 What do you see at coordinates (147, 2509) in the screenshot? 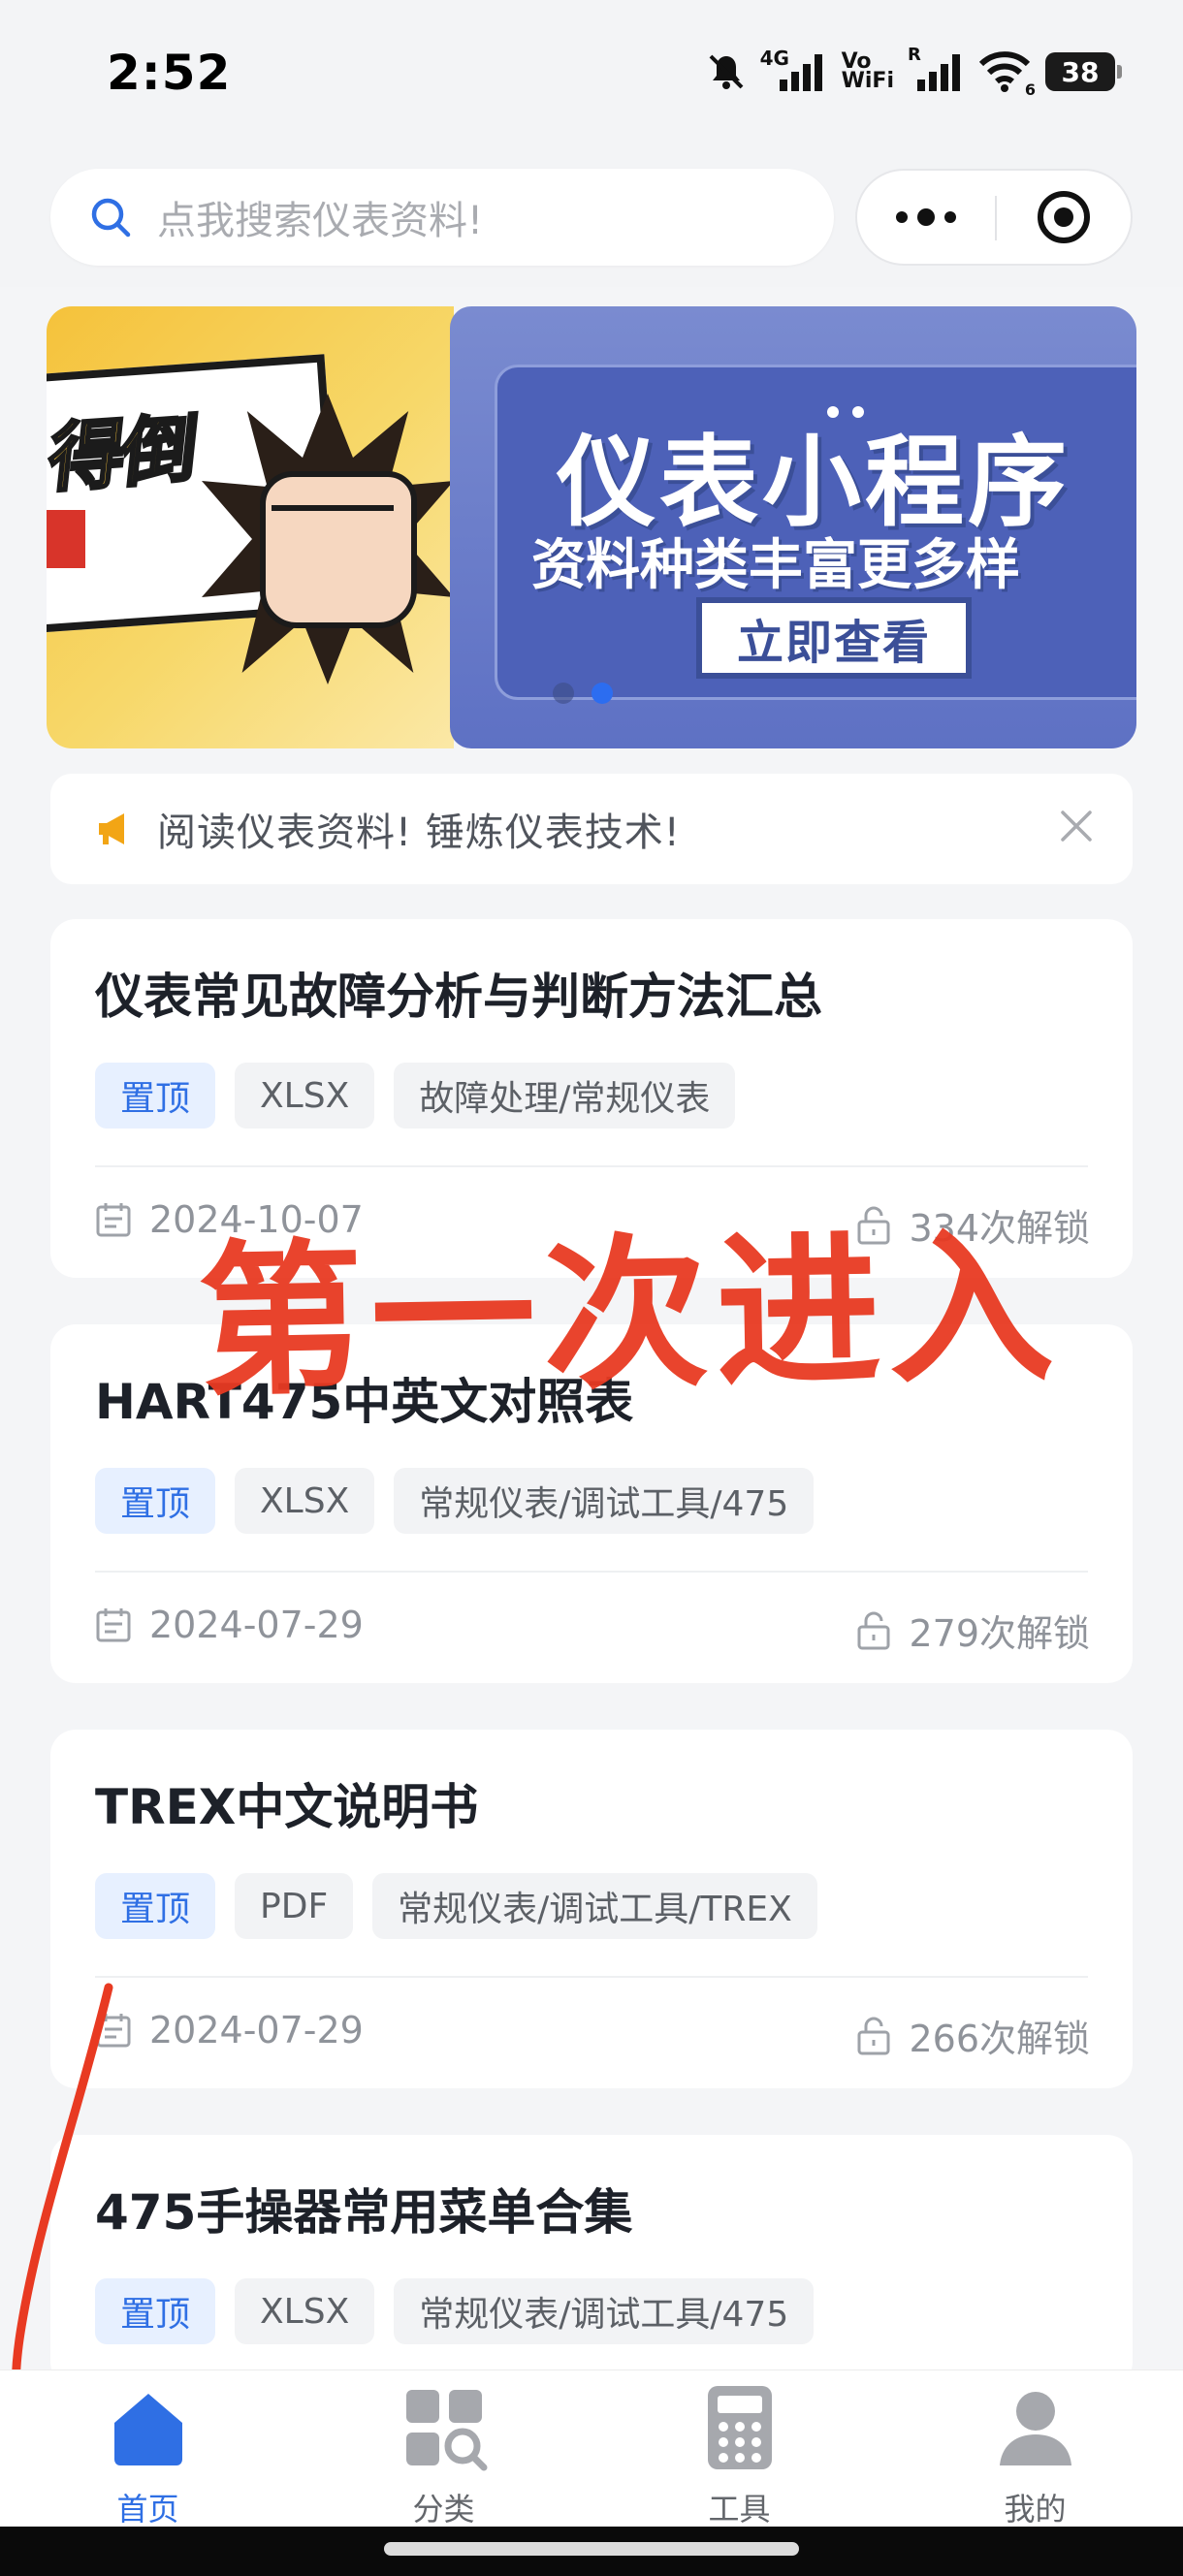
I see `tab-label: 首页` at bounding box center [147, 2509].